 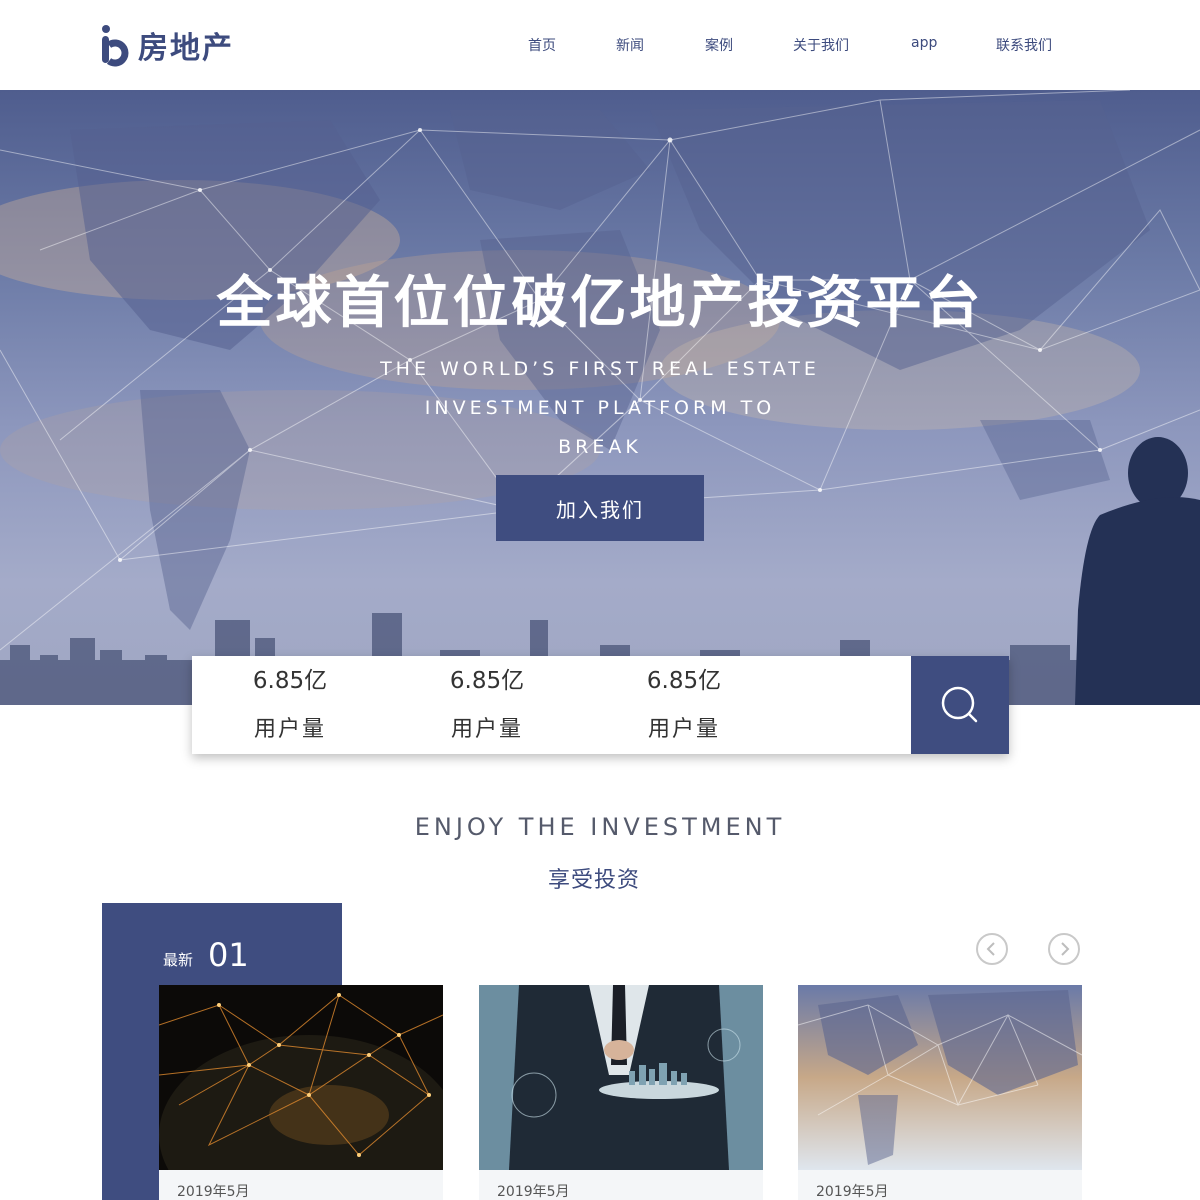 I want to click on featured-number: 01, so click(x=228, y=955).